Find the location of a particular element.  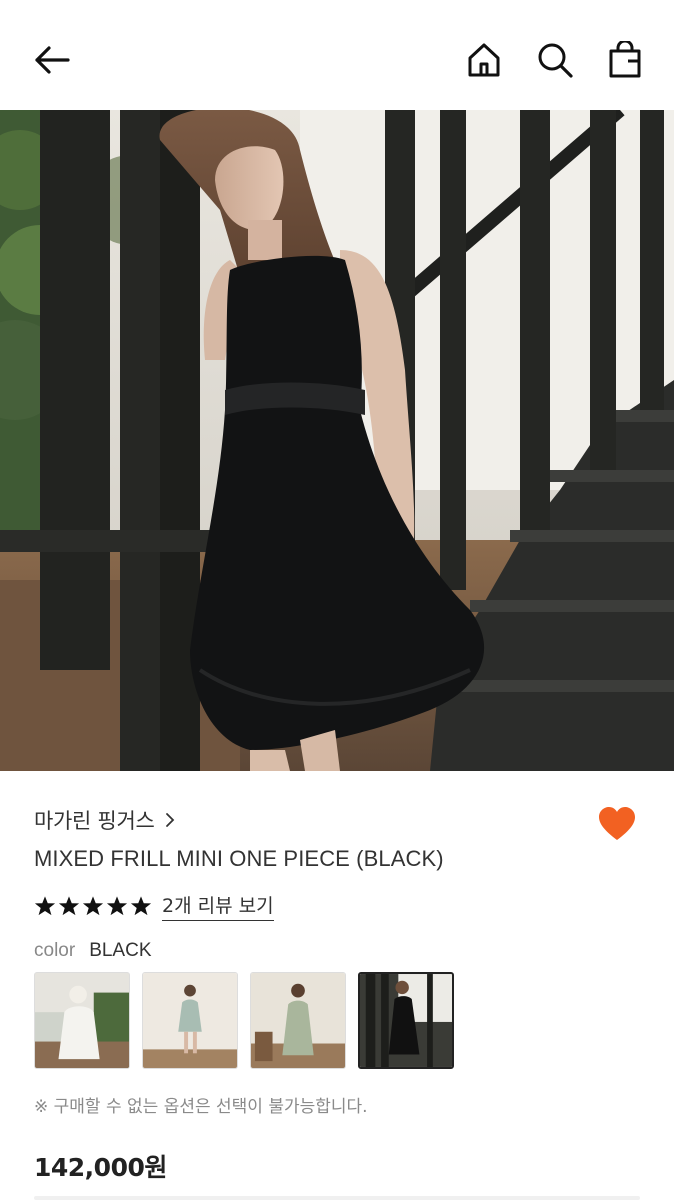

wishlist-button is located at coordinates (617, 824).